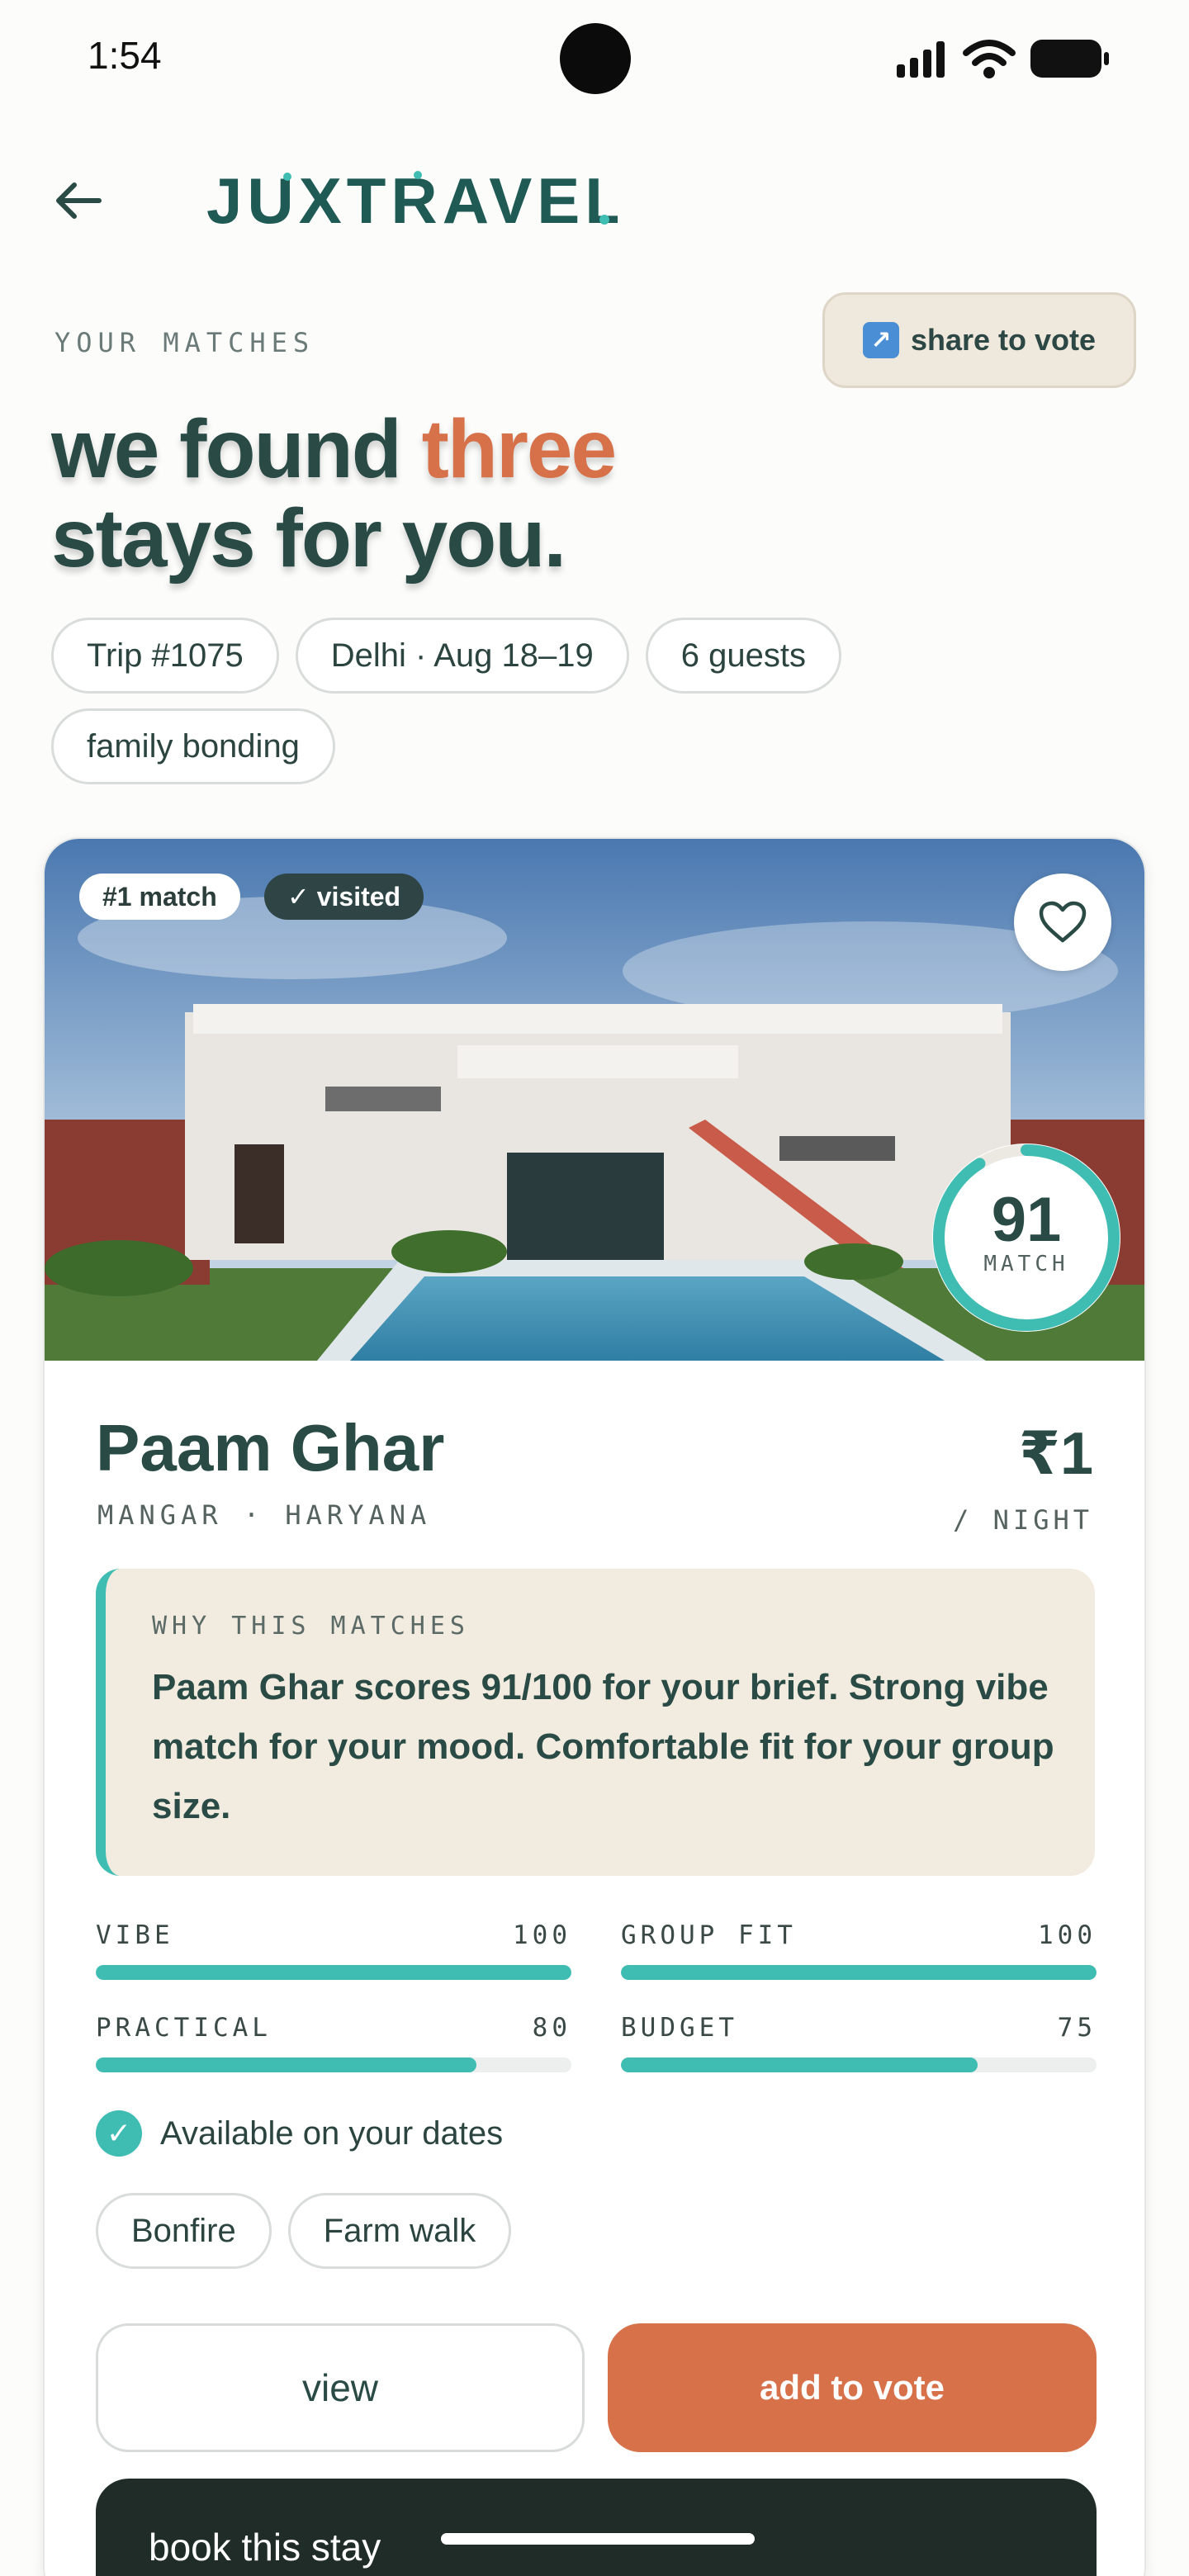 The height and width of the screenshot is (2576, 1189). What do you see at coordinates (311, 1626) in the screenshot?
I see `why-label: WHY THIS MATCHES` at bounding box center [311, 1626].